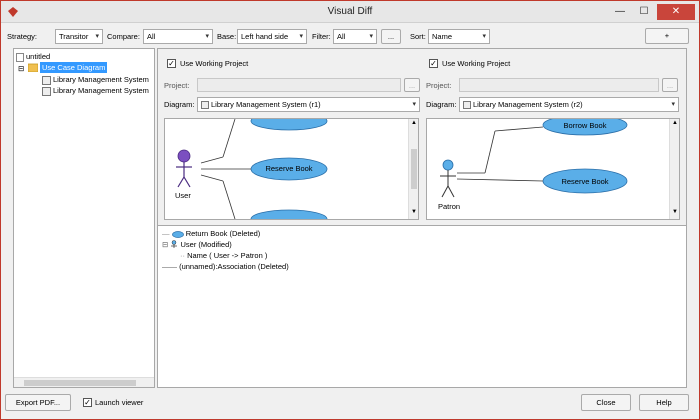 The width and height of the screenshot is (700, 420). I want to click on maximize-button: ☐, so click(644, 12).